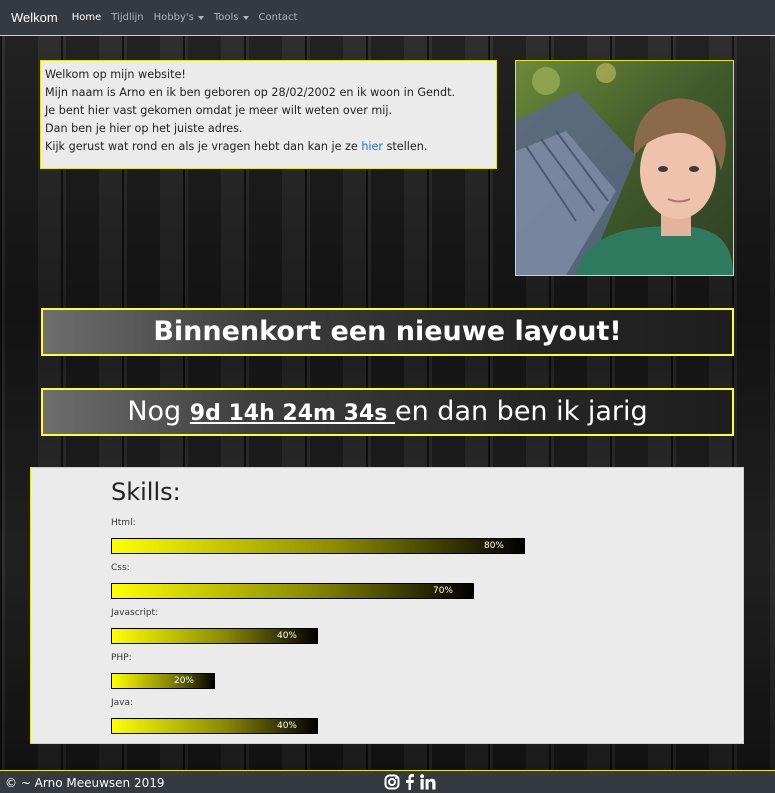  Describe the element at coordinates (292, 591) in the screenshot. I see `skill-progress-bar: 70%` at that location.